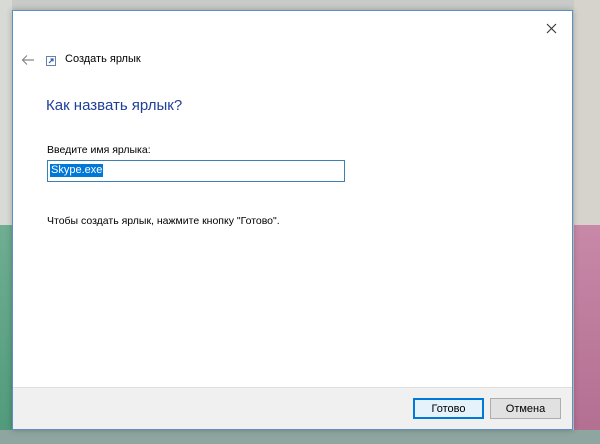 The image size is (600, 444). I want to click on cancel-button: Отмена, so click(525, 408).